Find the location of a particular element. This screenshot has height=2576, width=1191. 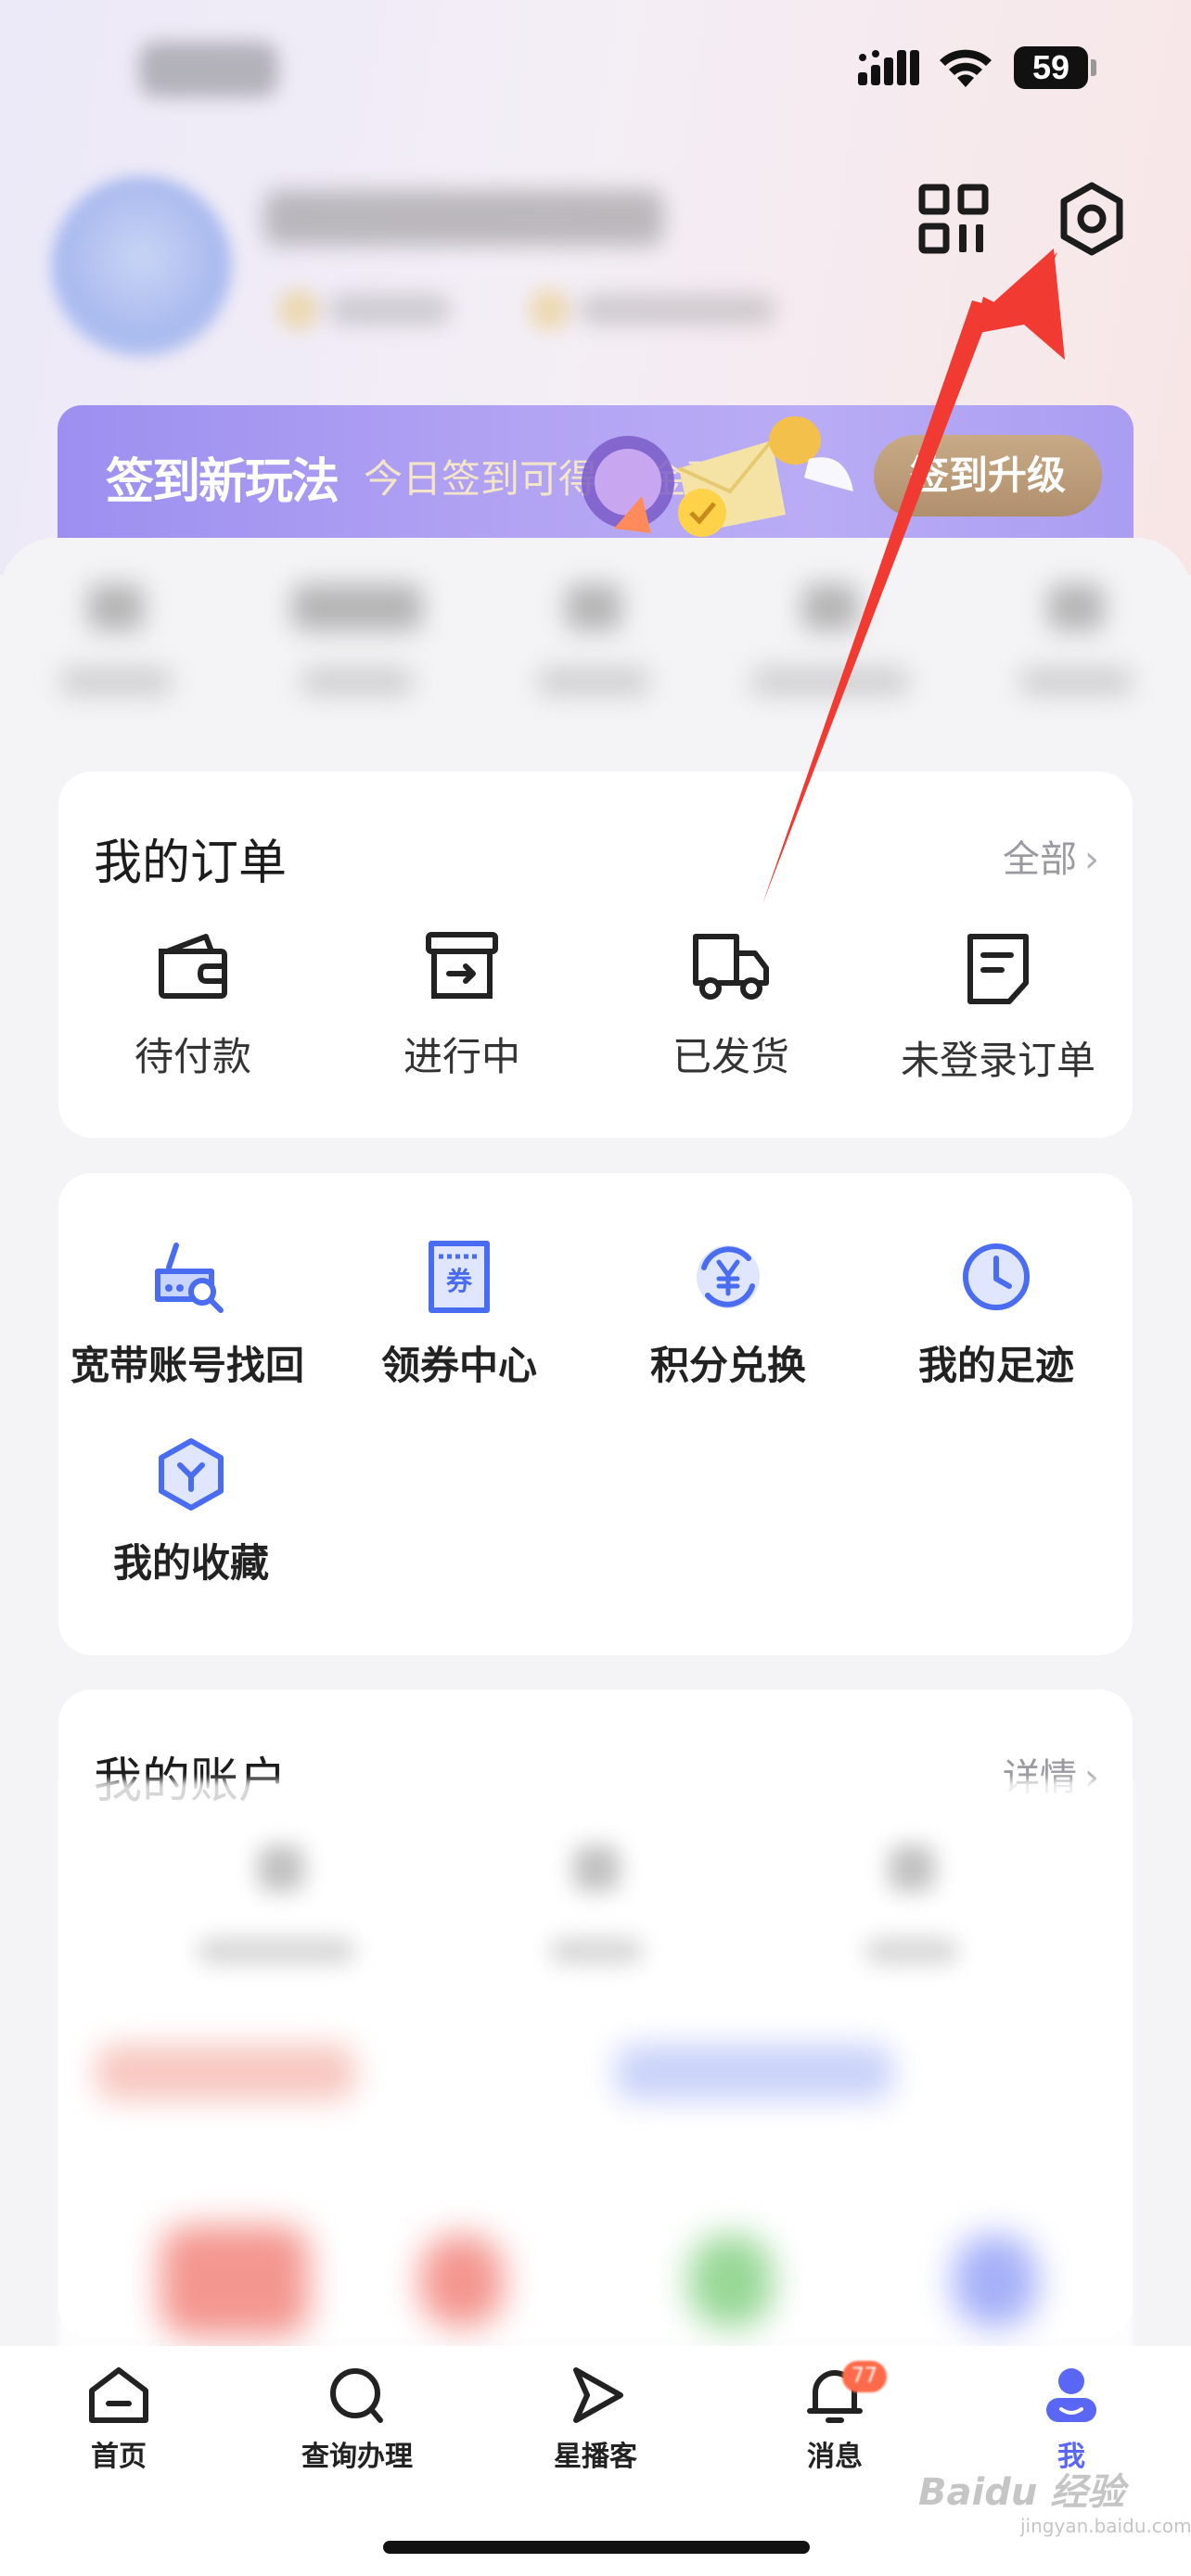

order-label: 进行中 is located at coordinates (462, 1056).